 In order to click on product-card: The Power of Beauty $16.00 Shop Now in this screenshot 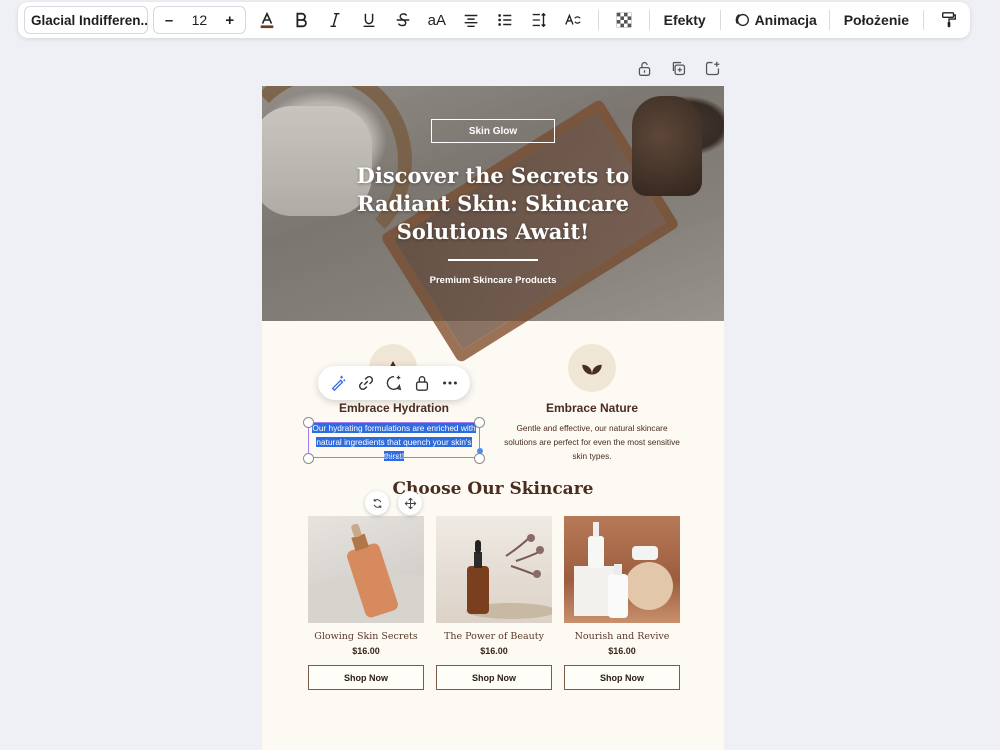, I will do `click(494, 603)`.